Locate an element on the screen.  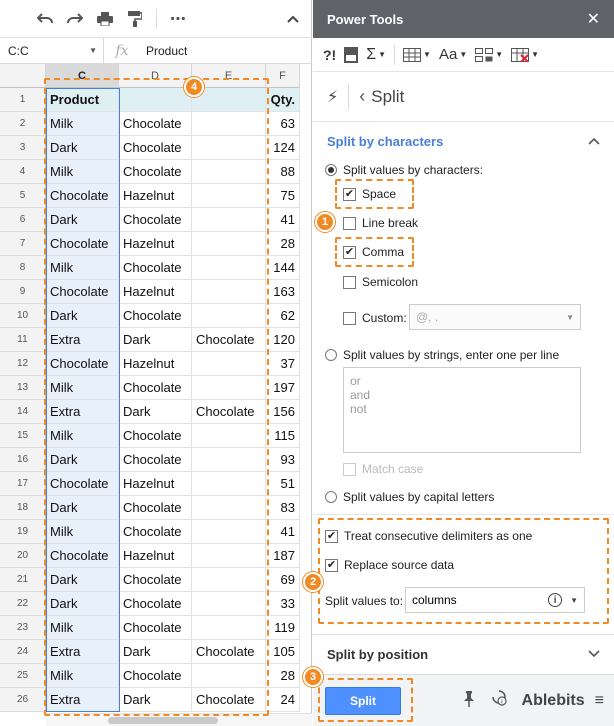
cell-f2: 63 is located at coordinates (283, 124).